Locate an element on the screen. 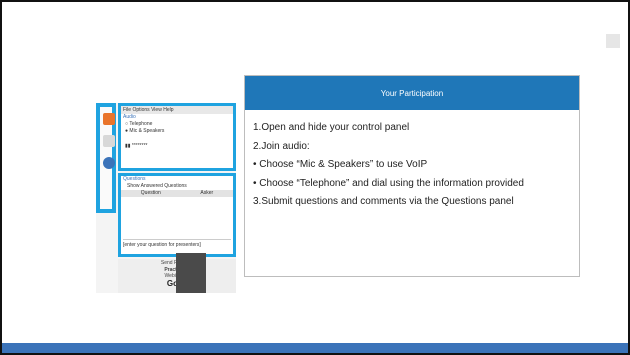 Image resolution: width=630 pixels, height=355 pixels. mic-speakers-option: ● Mic & Speakers is located at coordinates (177, 131).